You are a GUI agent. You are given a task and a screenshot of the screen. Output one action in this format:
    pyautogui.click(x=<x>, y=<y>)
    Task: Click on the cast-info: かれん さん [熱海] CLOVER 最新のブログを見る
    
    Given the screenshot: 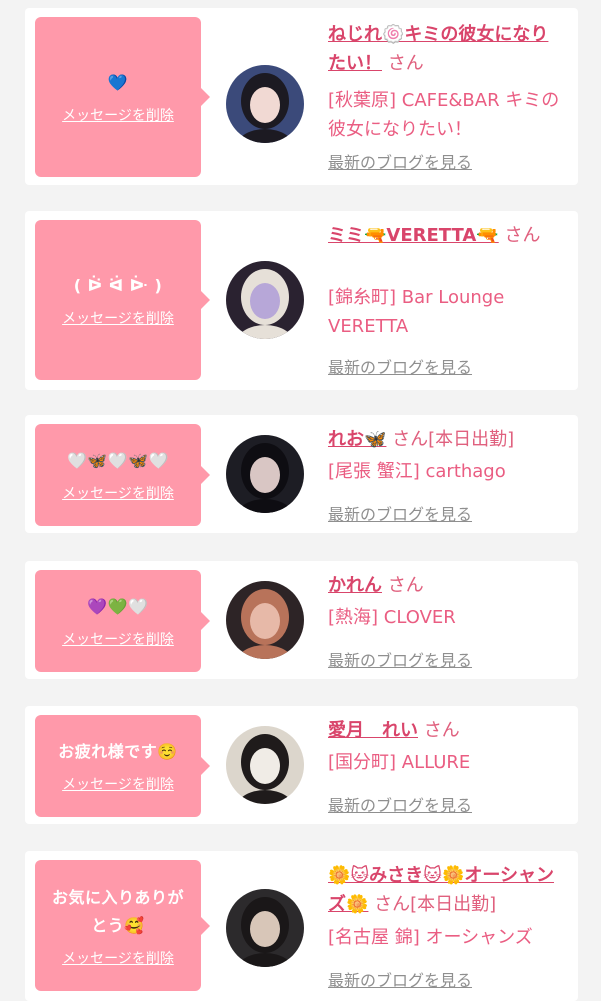 What is the action you would take?
    pyautogui.click(x=445, y=625)
    